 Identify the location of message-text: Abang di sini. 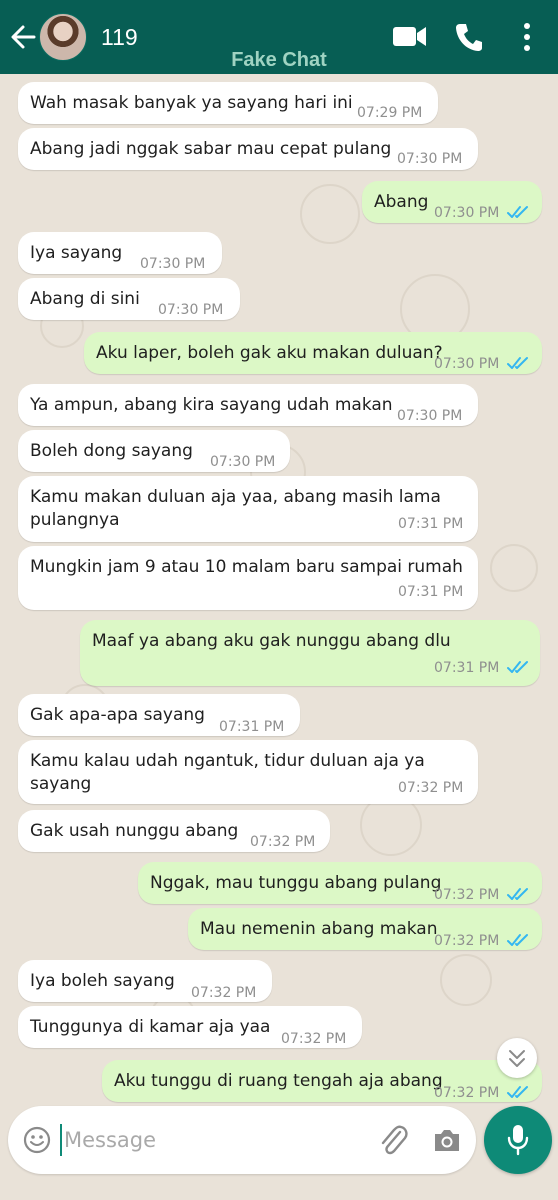
(85, 299).